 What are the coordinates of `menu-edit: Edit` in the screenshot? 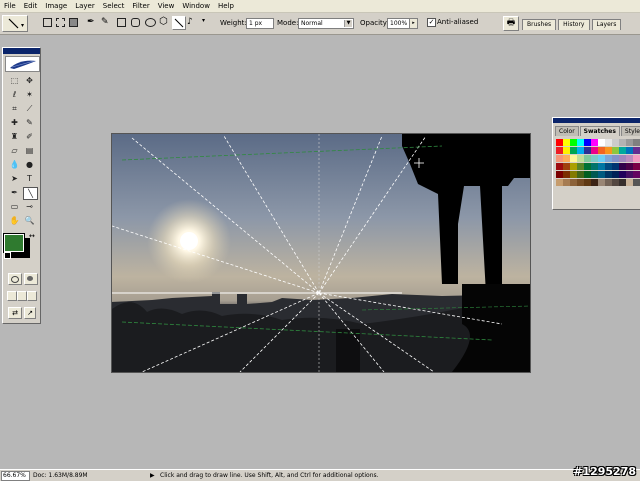 It's located at (31, 6).